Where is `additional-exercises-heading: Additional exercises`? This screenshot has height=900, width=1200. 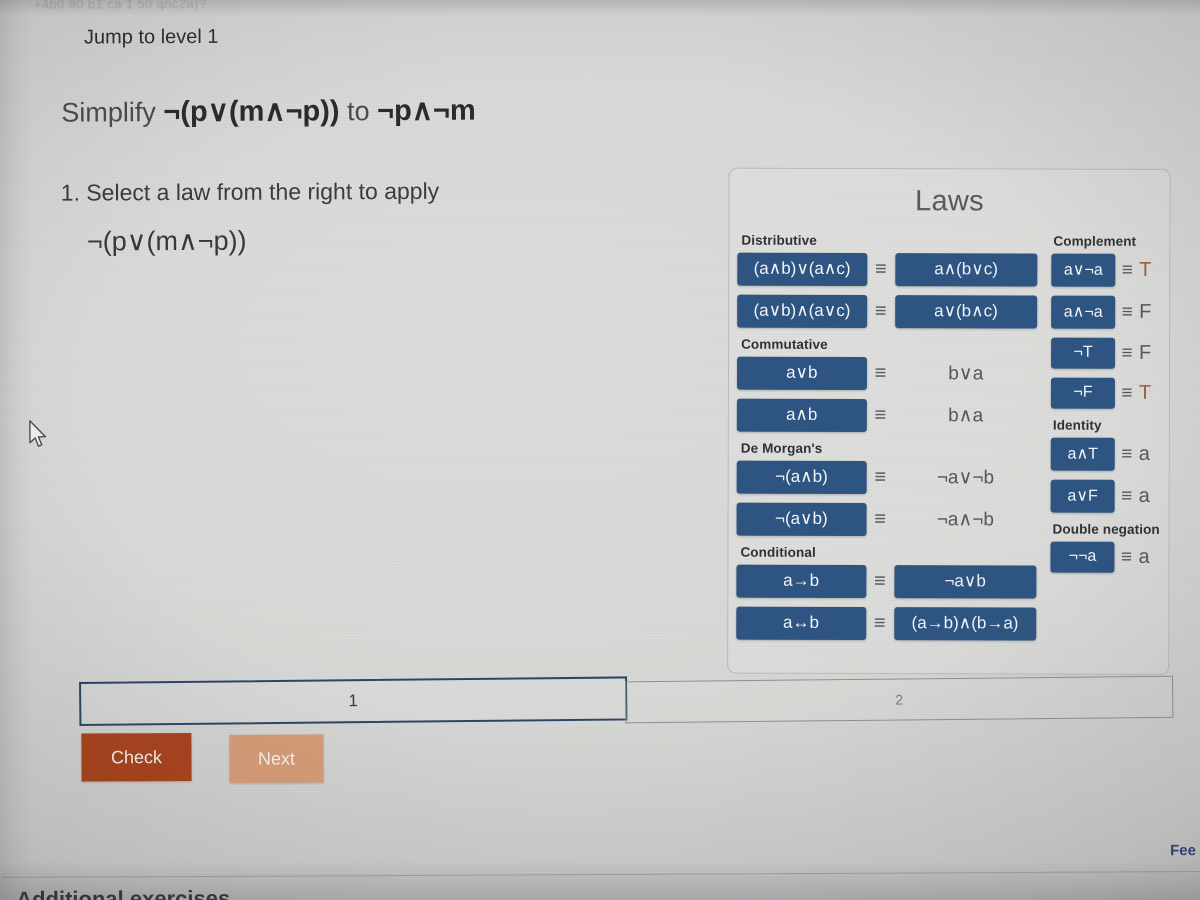 additional-exercises-heading: Additional exercises is located at coordinates (123, 892).